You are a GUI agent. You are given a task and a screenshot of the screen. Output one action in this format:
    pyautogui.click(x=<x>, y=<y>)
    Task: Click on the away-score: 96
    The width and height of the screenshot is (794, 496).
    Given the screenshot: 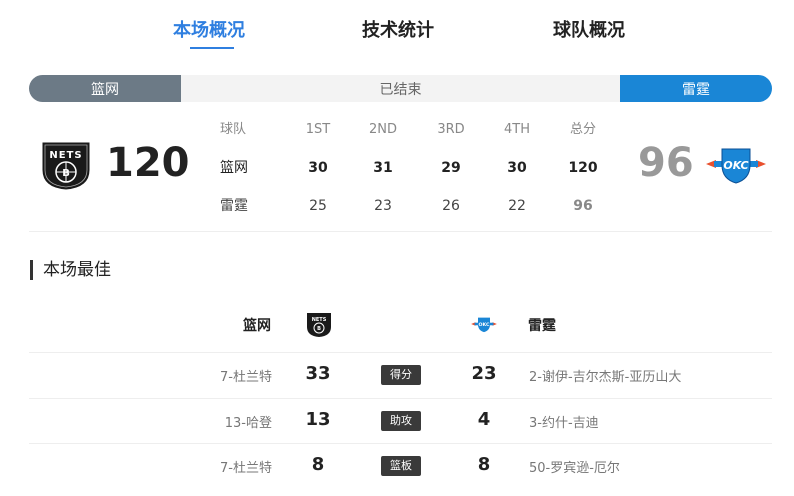 What is the action you would take?
    pyautogui.click(x=666, y=163)
    